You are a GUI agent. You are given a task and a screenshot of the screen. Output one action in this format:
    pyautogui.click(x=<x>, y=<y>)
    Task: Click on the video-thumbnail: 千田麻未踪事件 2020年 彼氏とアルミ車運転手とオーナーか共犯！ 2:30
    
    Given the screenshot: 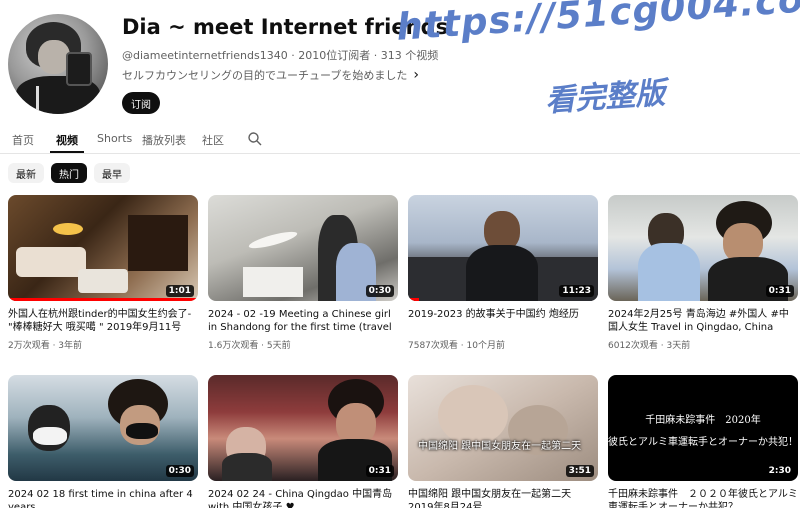 What is the action you would take?
    pyautogui.click(x=703, y=428)
    